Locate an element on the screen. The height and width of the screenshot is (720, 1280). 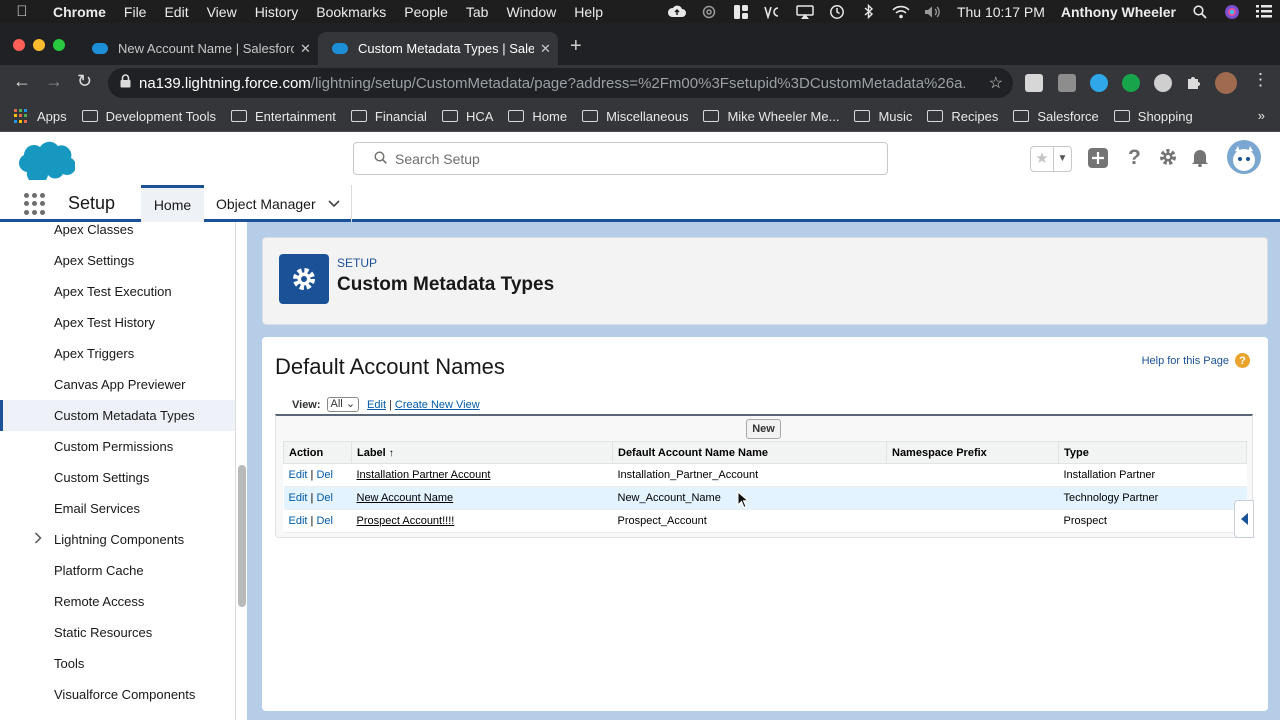
bookmark-star-icon: ☆ is located at coordinates (996, 83).